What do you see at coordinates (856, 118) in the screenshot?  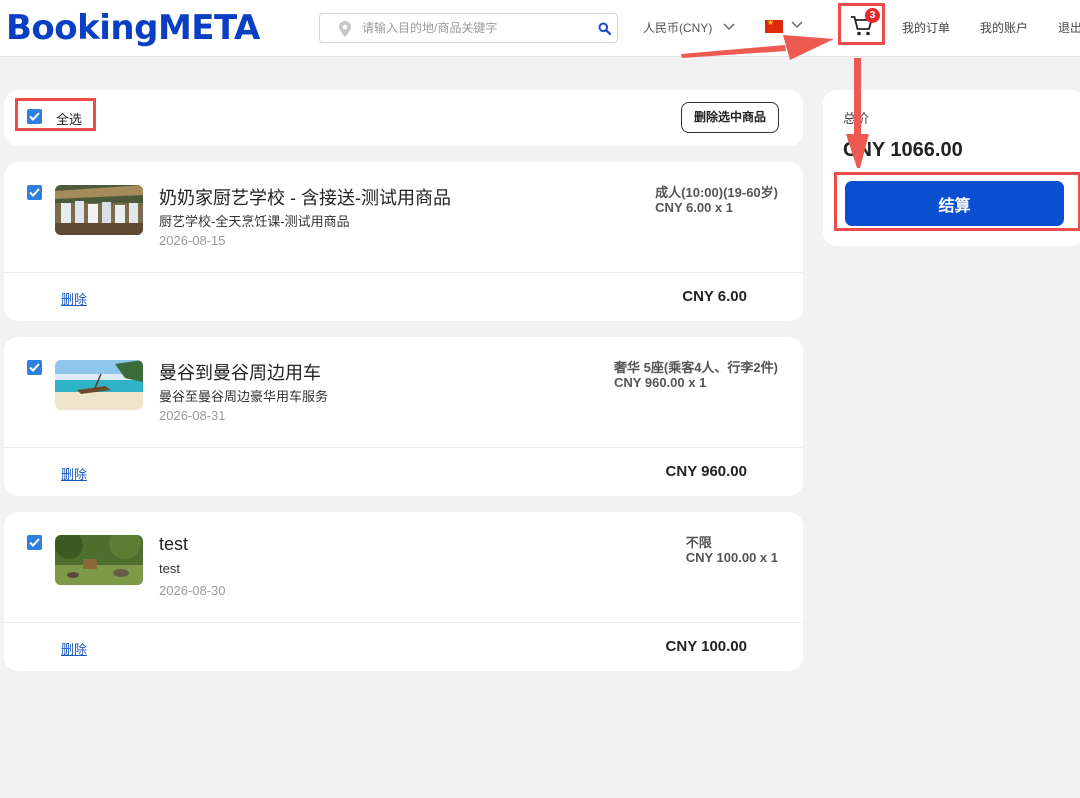 I see `total-label: 总价` at bounding box center [856, 118].